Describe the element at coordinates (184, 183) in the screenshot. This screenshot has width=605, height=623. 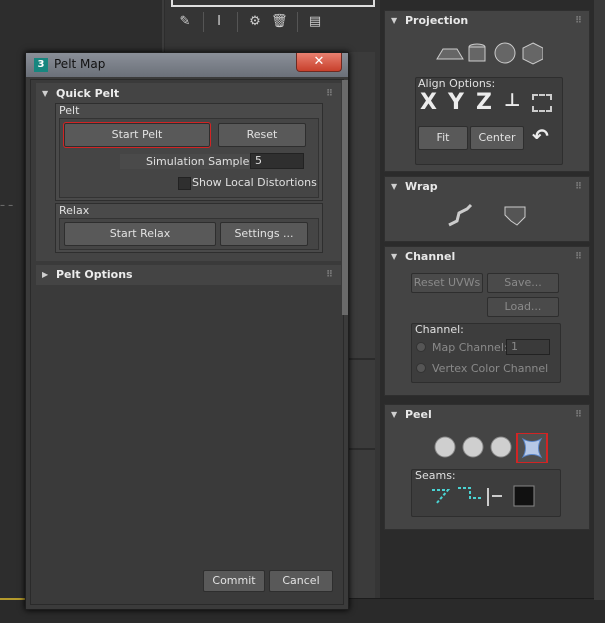
I see `show-local-distortions-checkbox` at that location.